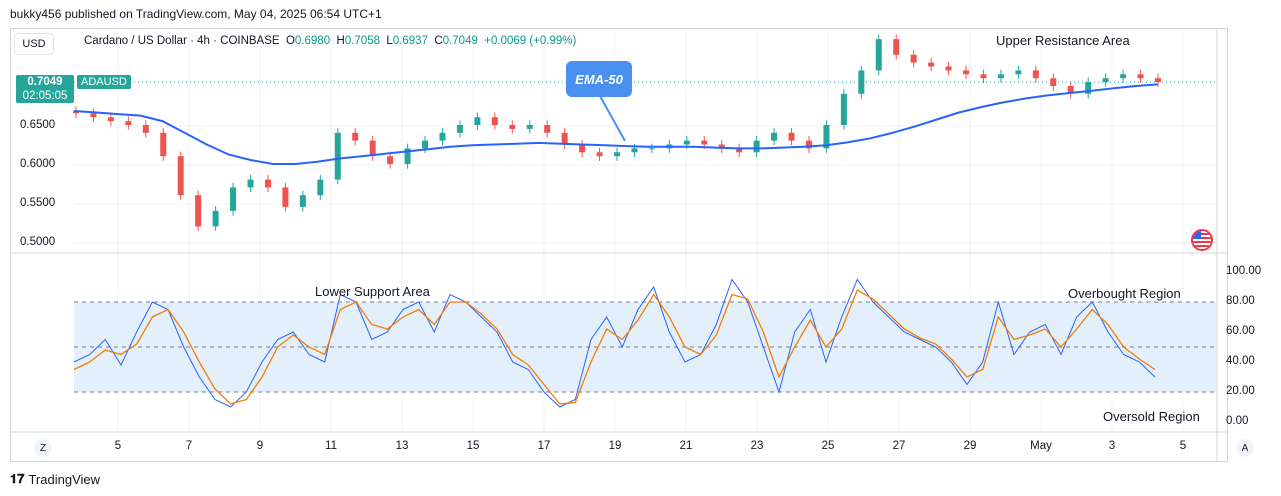 This screenshot has width=1281, height=496. What do you see at coordinates (460, 41) in the screenshot?
I see `close-value: 0.7049` at bounding box center [460, 41].